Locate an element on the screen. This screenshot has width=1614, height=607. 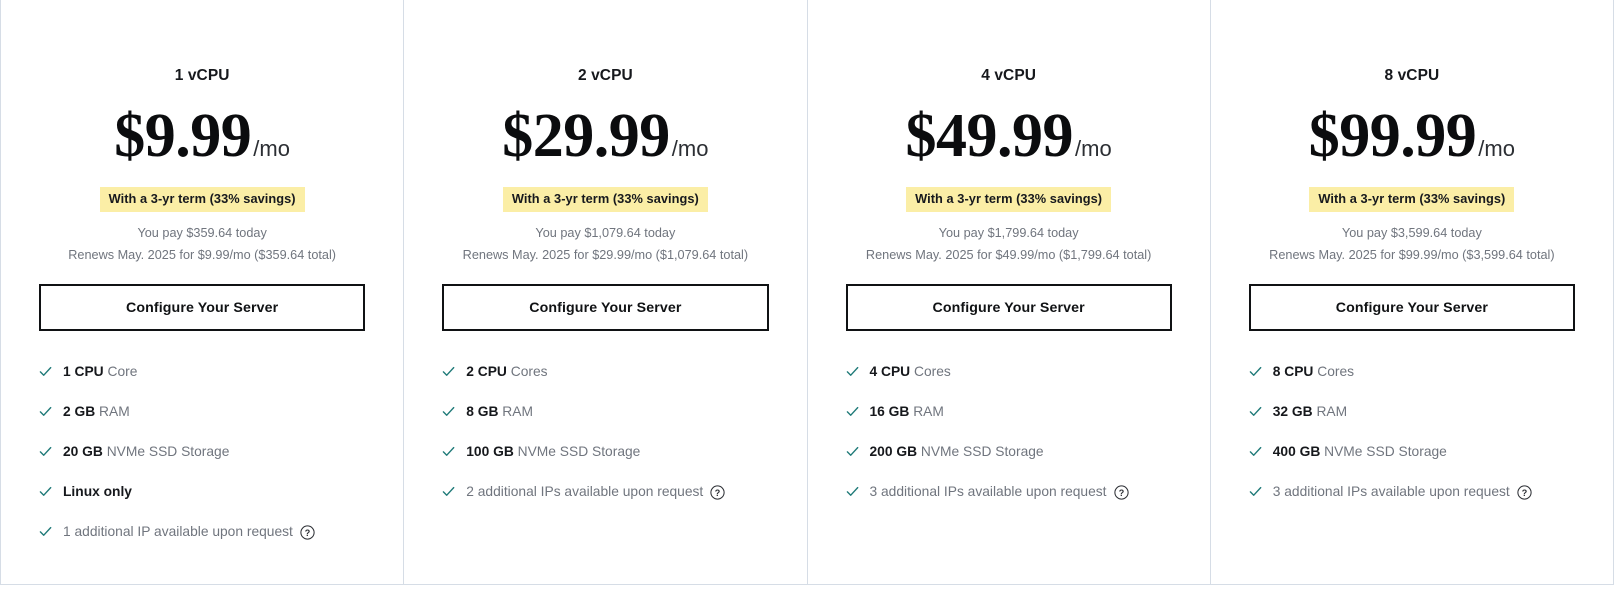
feature-item: 20 GB NVMe SSD Storage is located at coordinates (202, 452).